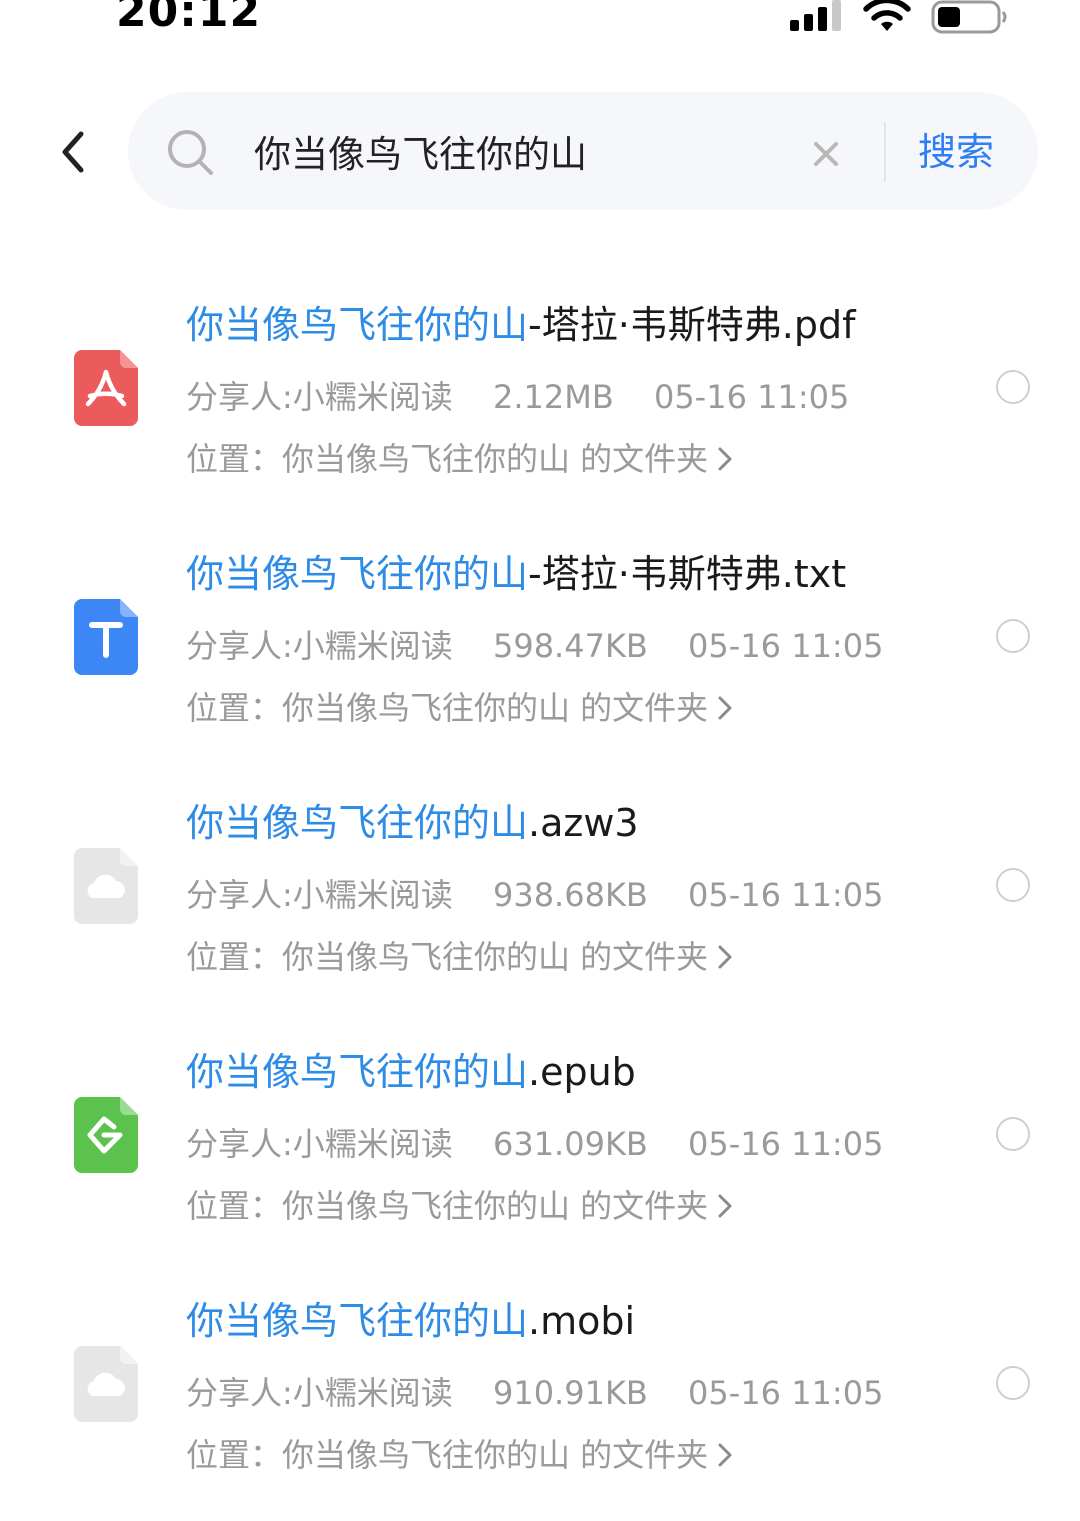 The image size is (1080, 1521). Describe the element at coordinates (106, 637) in the screenshot. I see `txt-file-icon` at that location.